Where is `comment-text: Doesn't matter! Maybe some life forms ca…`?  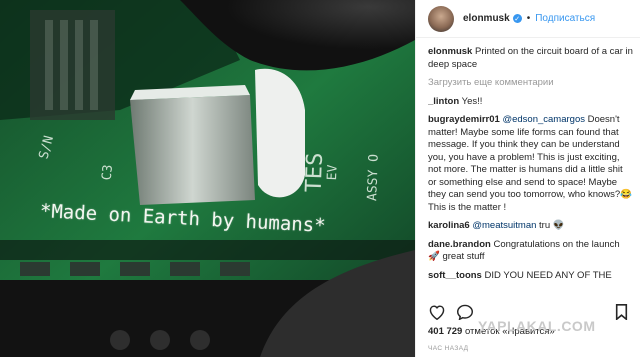
comment-text: Doesn't matter! Maybe some life forms ca… is located at coordinates (530, 163).